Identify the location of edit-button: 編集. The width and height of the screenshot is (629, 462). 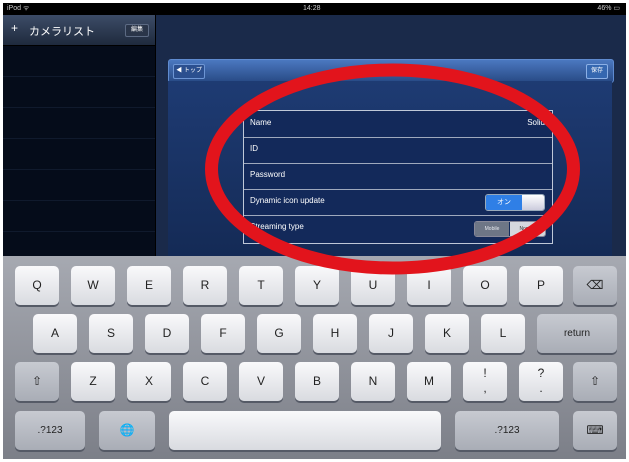
(137, 30).